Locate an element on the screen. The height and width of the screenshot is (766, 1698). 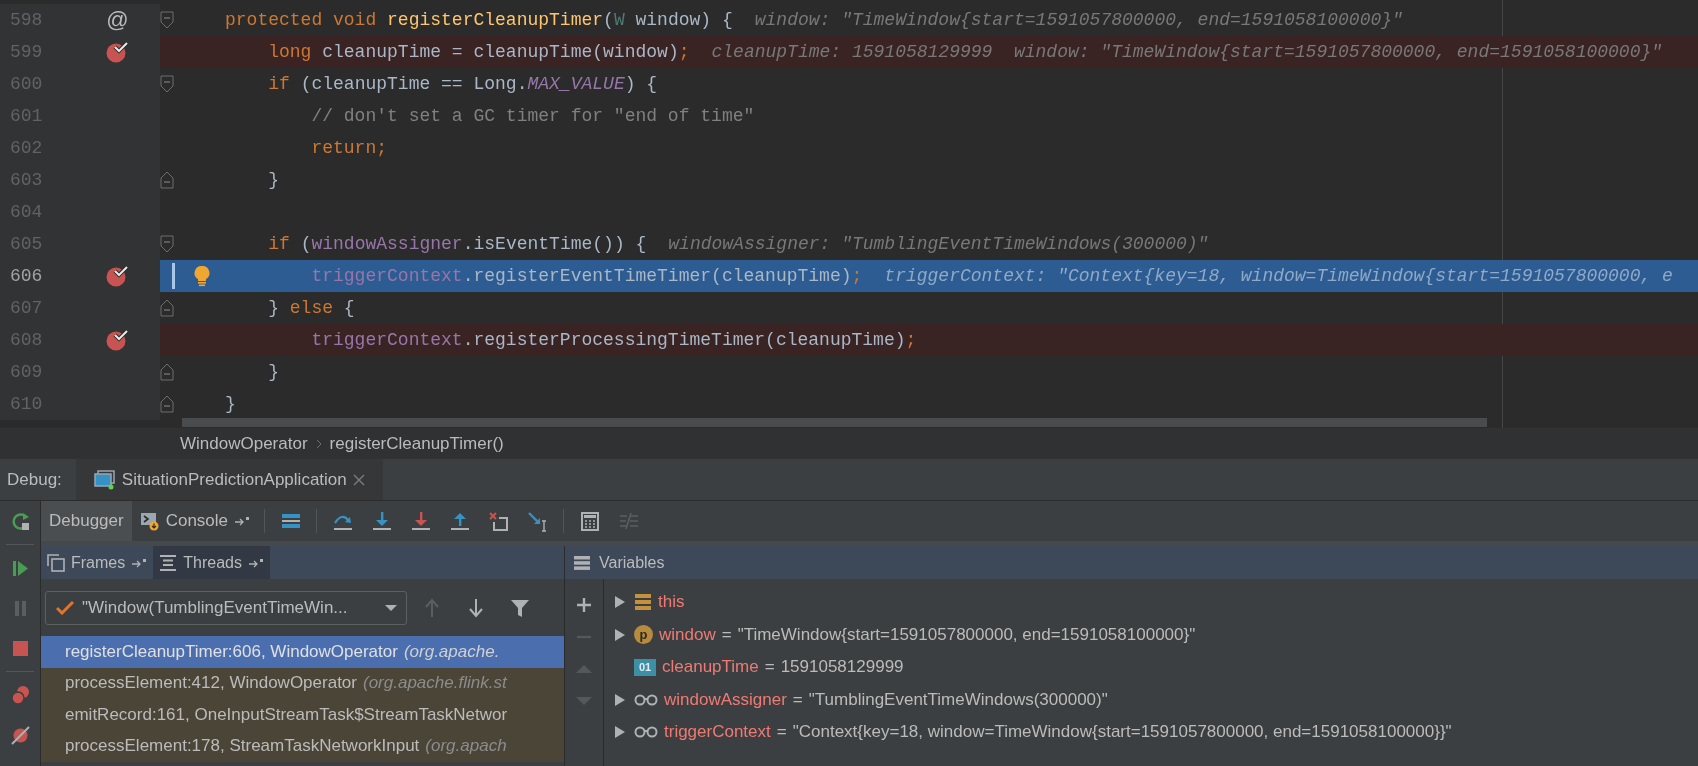
frame-method: emitRecord:161, OneInputStreamTask$StreamTaskNetwor is located at coordinates (286, 714).